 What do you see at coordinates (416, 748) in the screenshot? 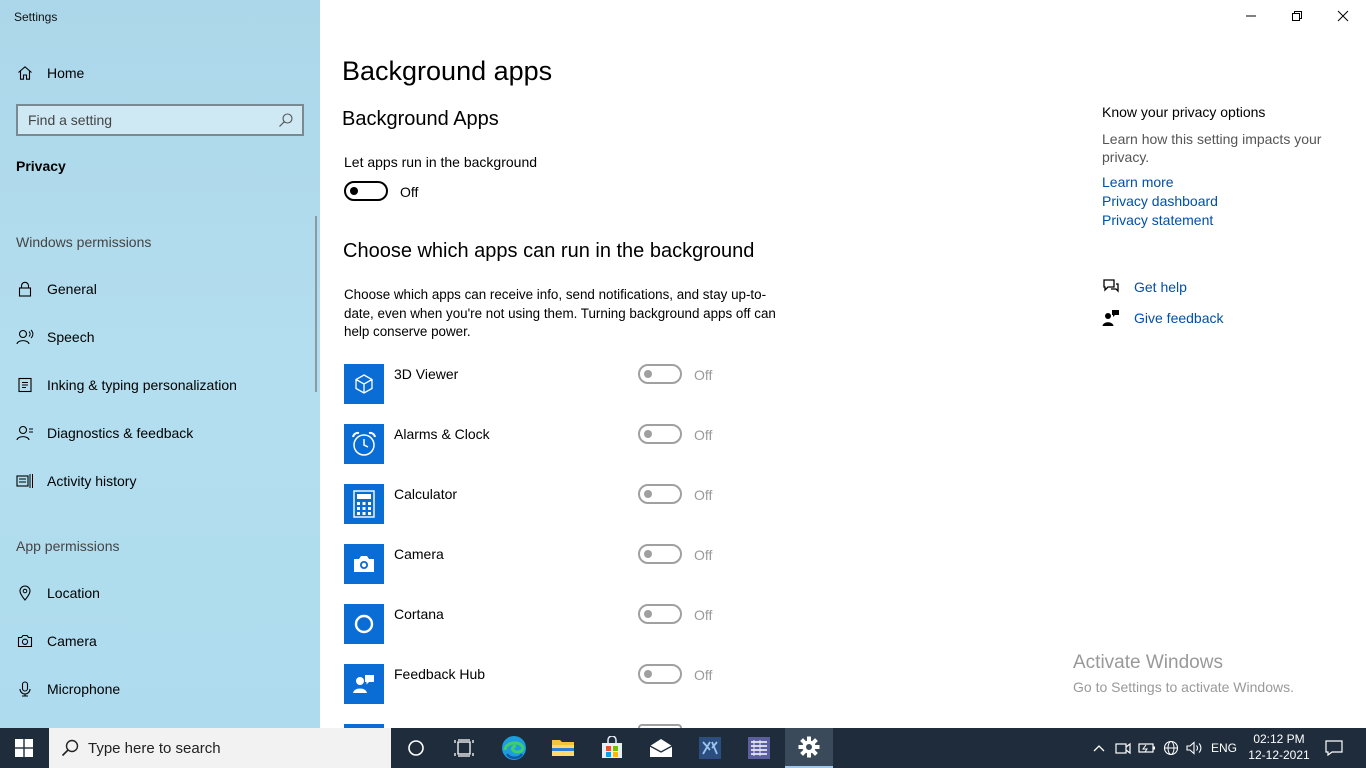
I see `cortana-taskbar-button` at bounding box center [416, 748].